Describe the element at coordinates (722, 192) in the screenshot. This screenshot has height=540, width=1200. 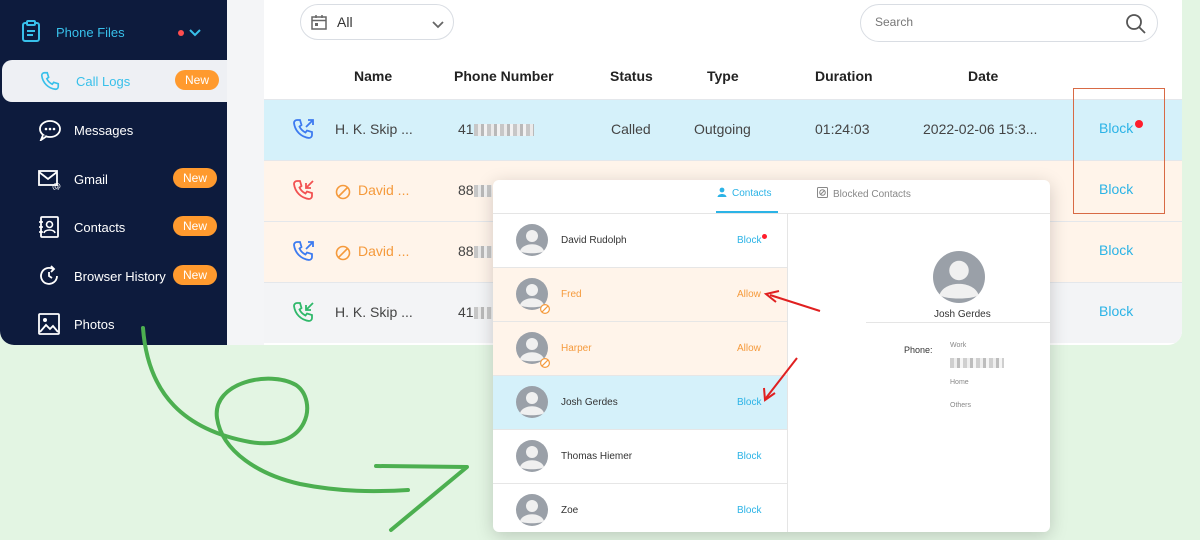
I see `person-icon` at that location.